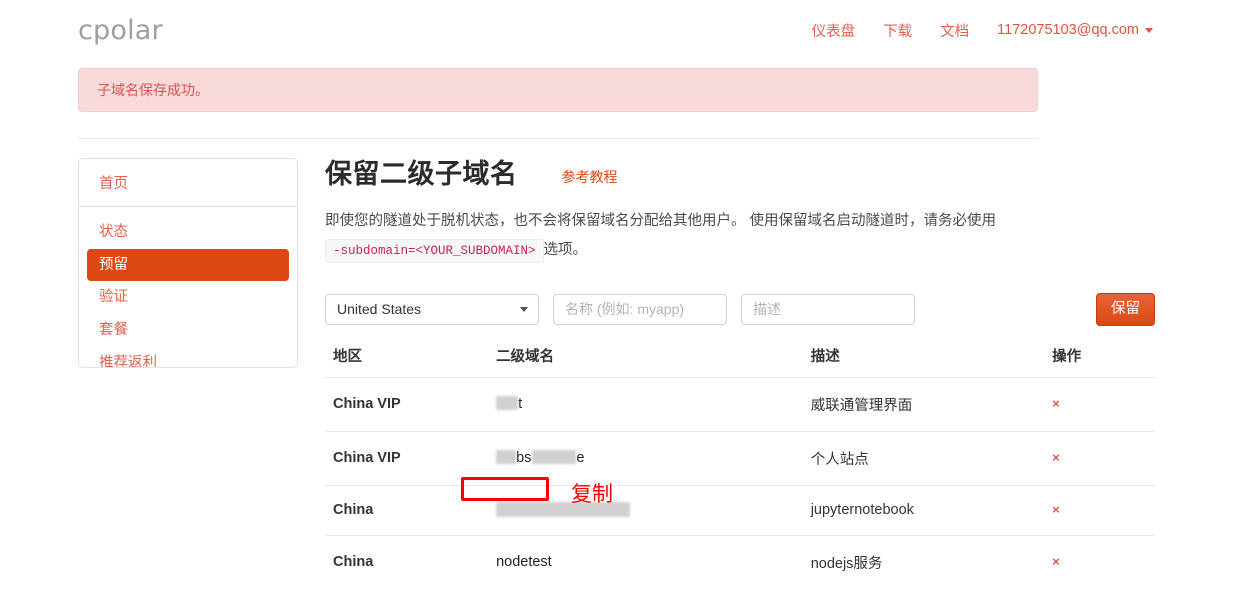  Describe the element at coordinates (645, 361) in the screenshot. I see `column-header-subdomain: 二级域名` at that location.